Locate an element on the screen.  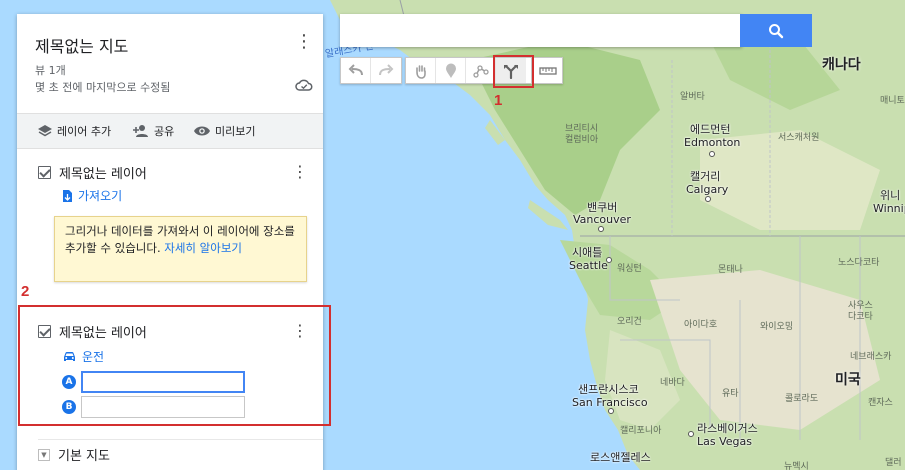
map-label-montana: 몬태나 is located at coordinates (730, 270).